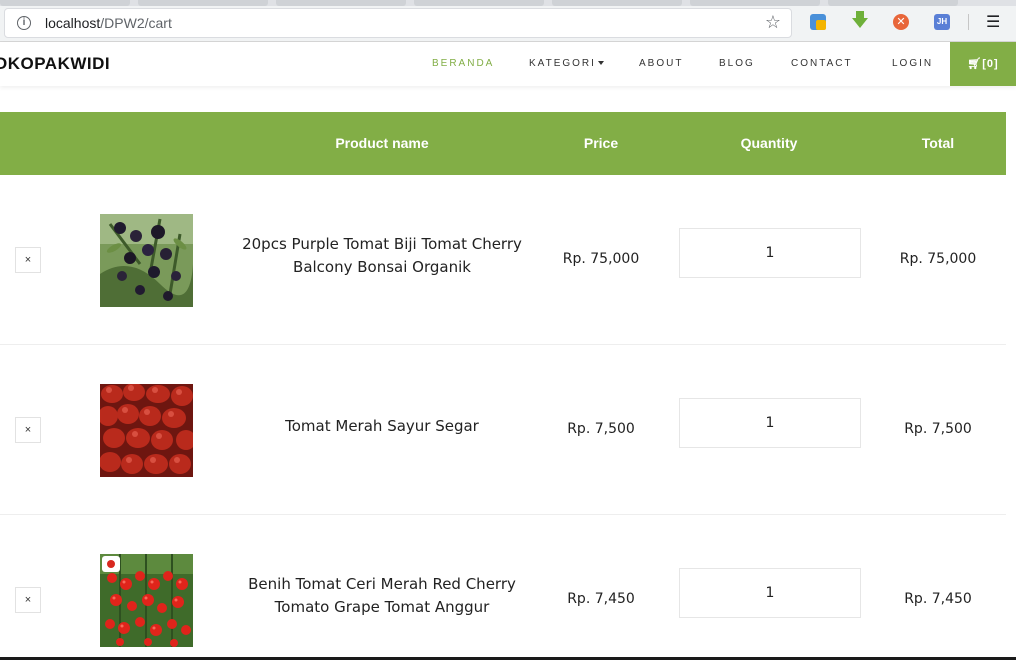 Image resolution: width=1016 pixels, height=660 pixels. What do you see at coordinates (382, 426) in the screenshot?
I see `product-name: Tomat Merah Sayur Segar` at bounding box center [382, 426].